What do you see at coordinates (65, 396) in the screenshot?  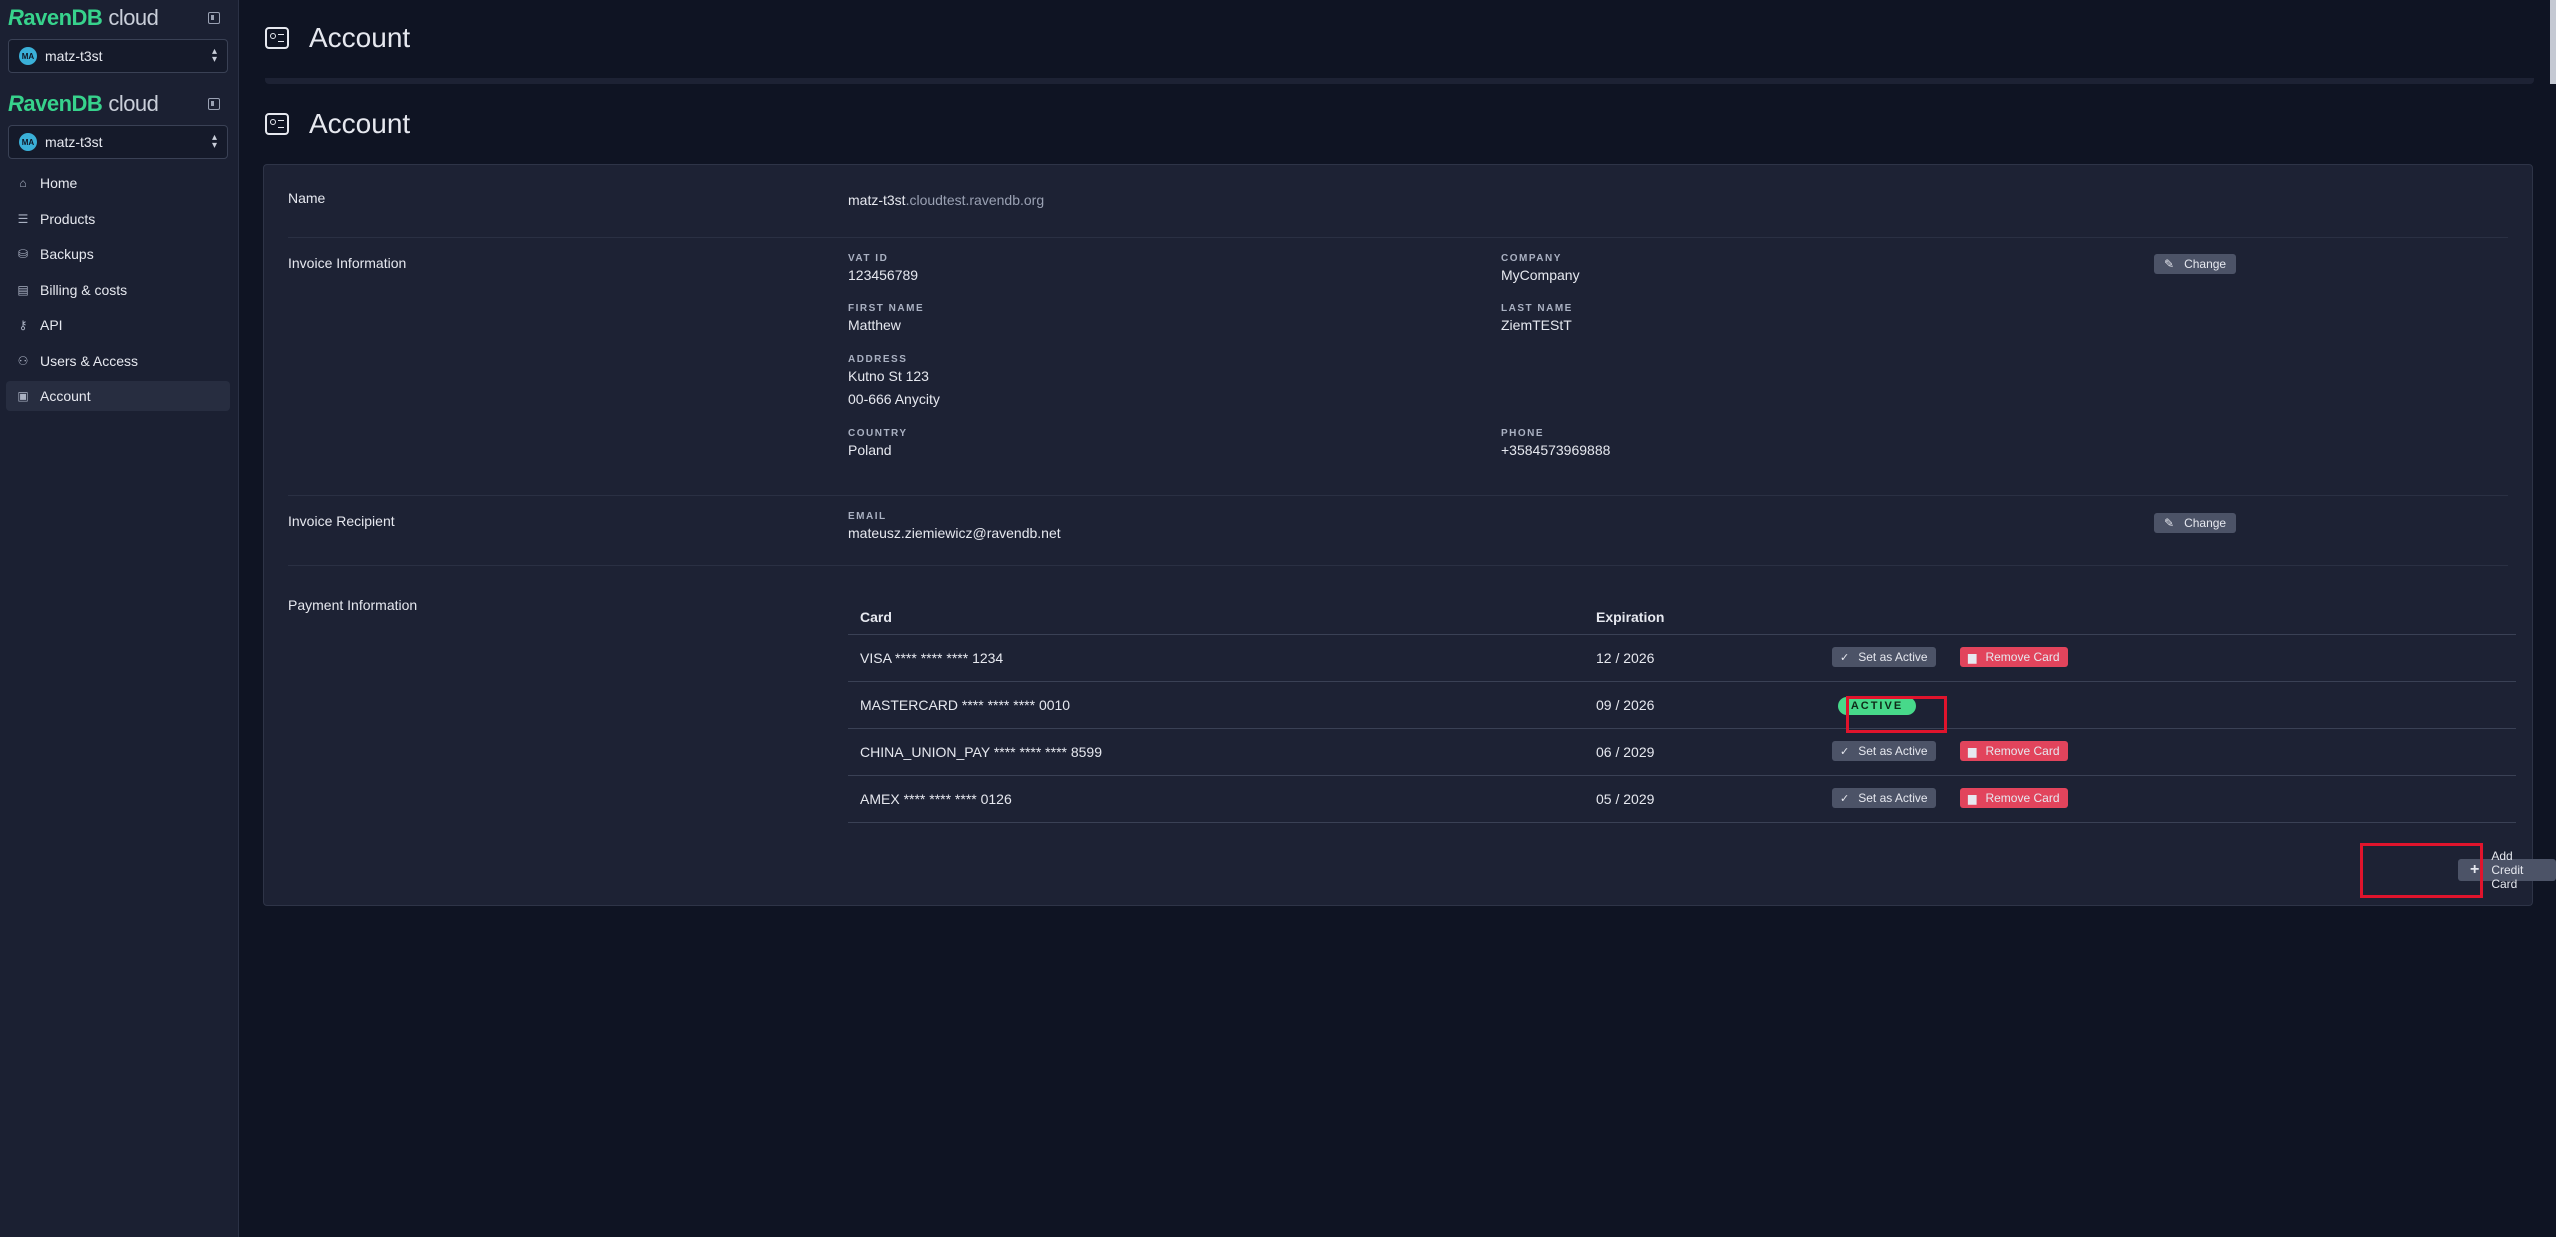 I see `sidebar-item-label: Account` at bounding box center [65, 396].